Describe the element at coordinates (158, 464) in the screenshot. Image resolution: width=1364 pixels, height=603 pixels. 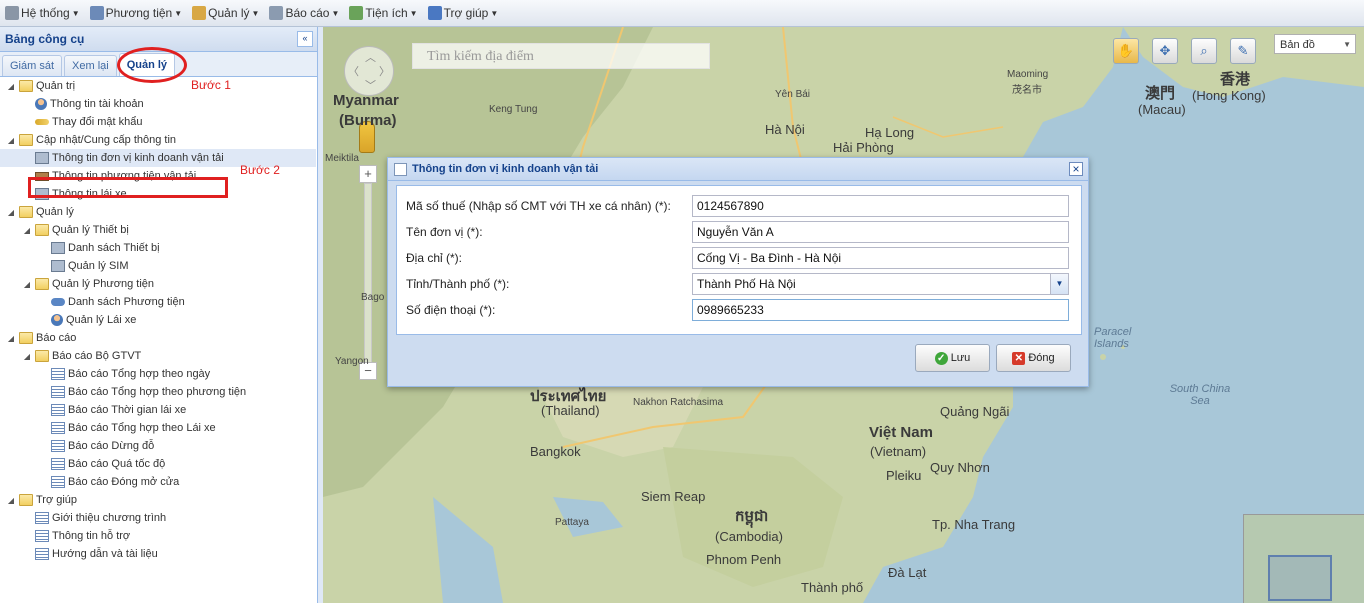
I see `tree-item: Báo cáo Quá tốc độ` at that location.